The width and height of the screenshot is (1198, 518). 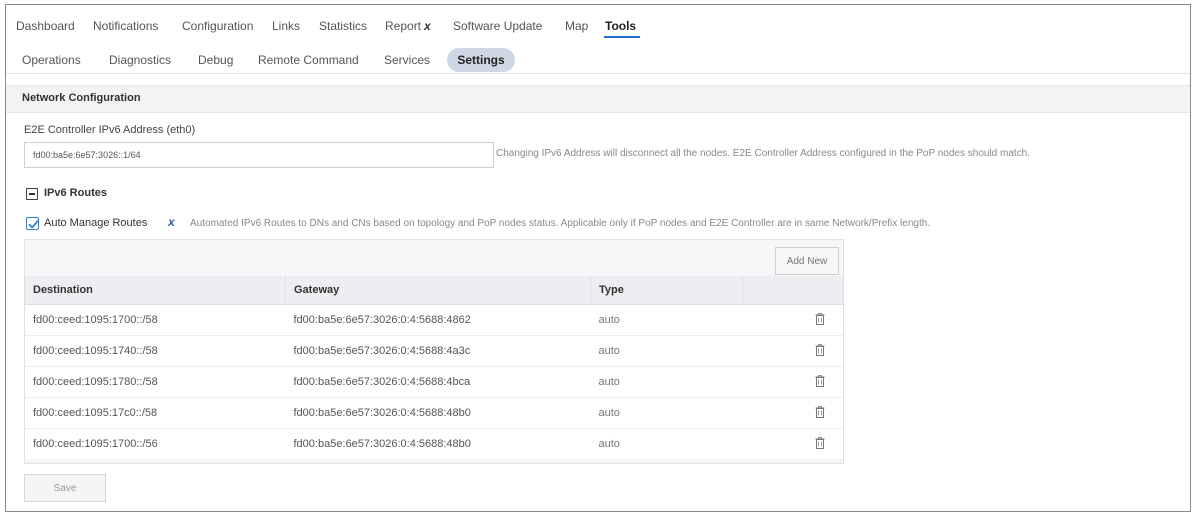 I want to click on tab-debug: Debug, so click(x=215, y=60).